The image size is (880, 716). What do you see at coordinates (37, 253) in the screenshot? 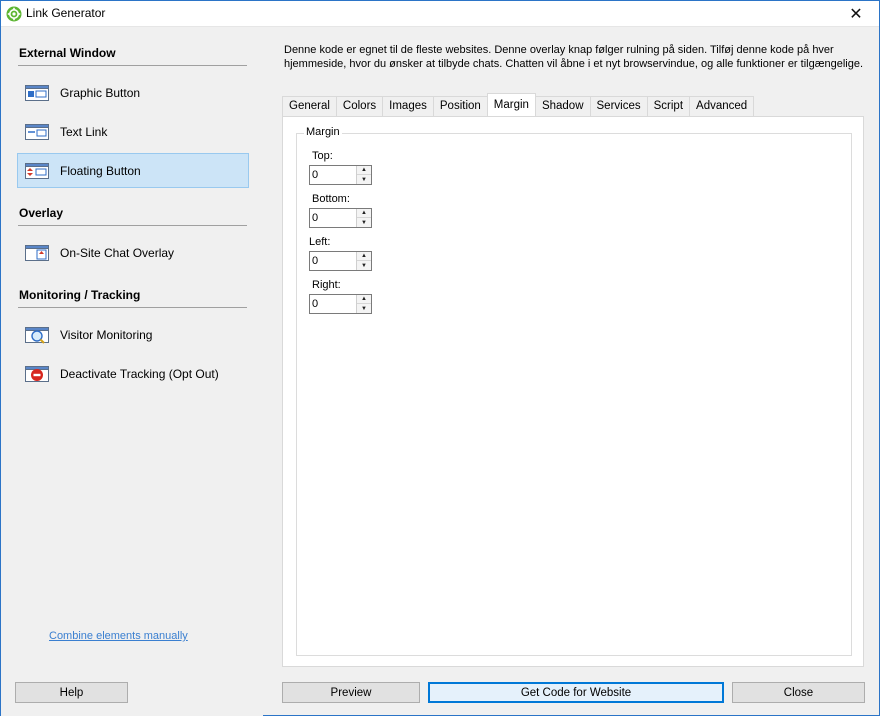
I see `chat-overlay-icon` at bounding box center [37, 253].